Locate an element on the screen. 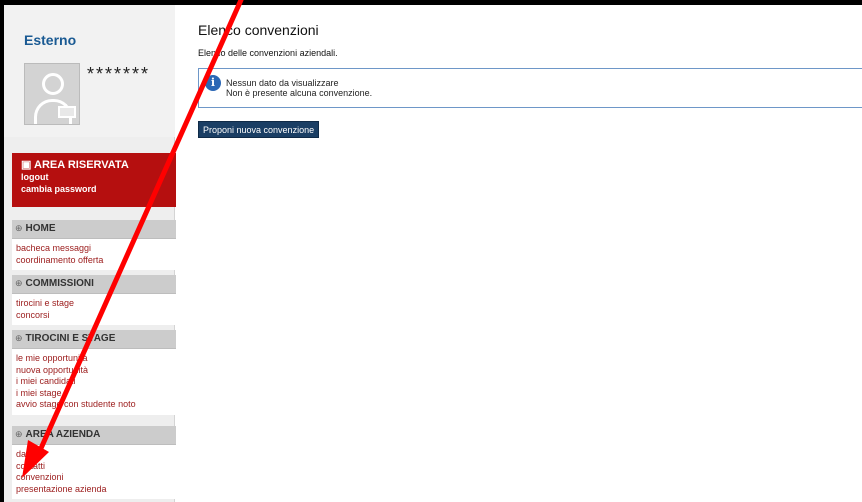  page-description: Elenco delle convenzioni aziendali. is located at coordinates (268, 53).